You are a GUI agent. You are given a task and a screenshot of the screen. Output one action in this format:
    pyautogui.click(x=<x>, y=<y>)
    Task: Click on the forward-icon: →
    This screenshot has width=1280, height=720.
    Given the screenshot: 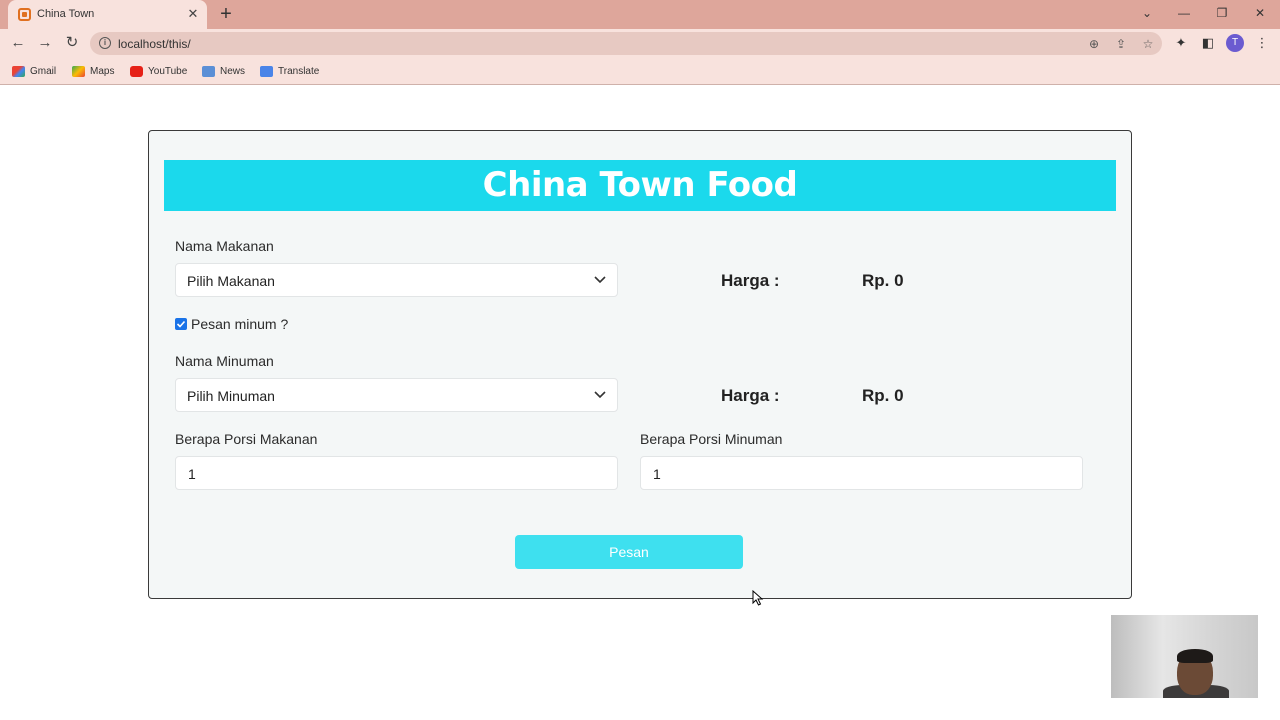 What is the action you would take?
    pyautogui.click(x=45, y=43)
    